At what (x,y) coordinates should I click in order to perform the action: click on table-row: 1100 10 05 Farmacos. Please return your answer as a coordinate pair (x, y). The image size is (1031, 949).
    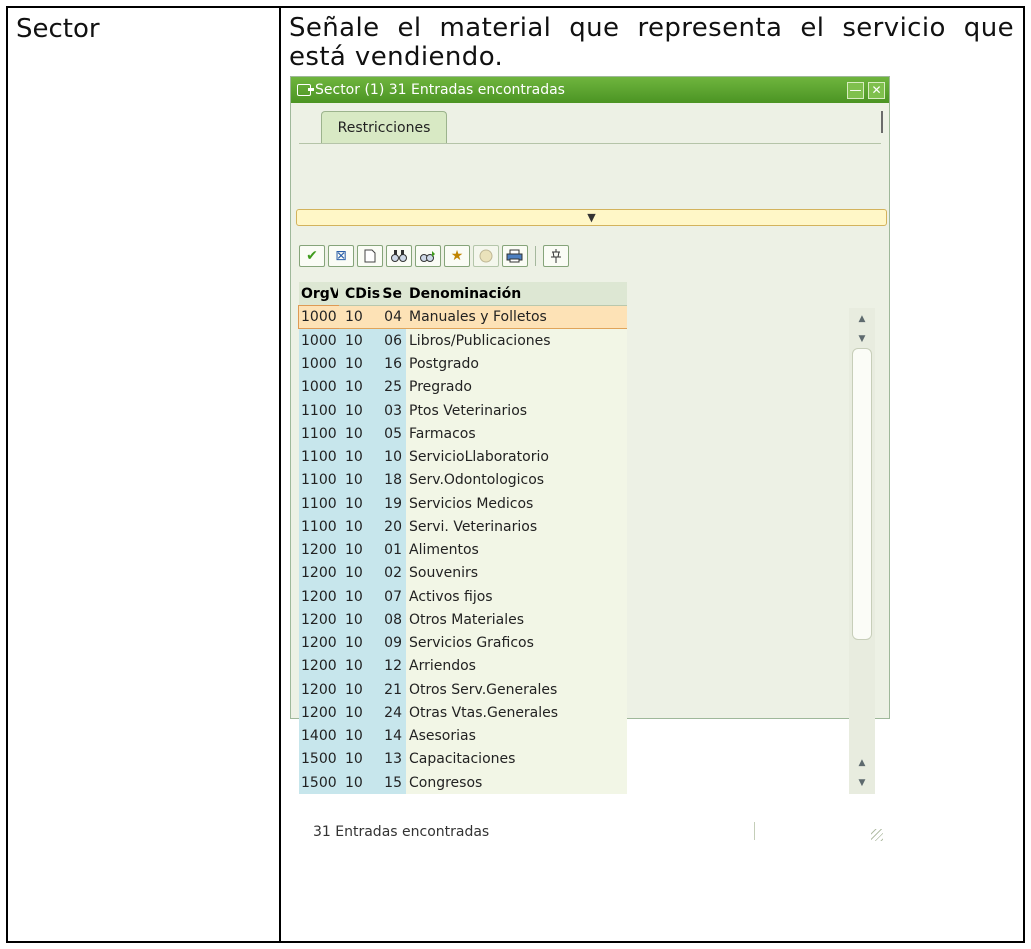
    Looking at the image, I should click on (463, 434).